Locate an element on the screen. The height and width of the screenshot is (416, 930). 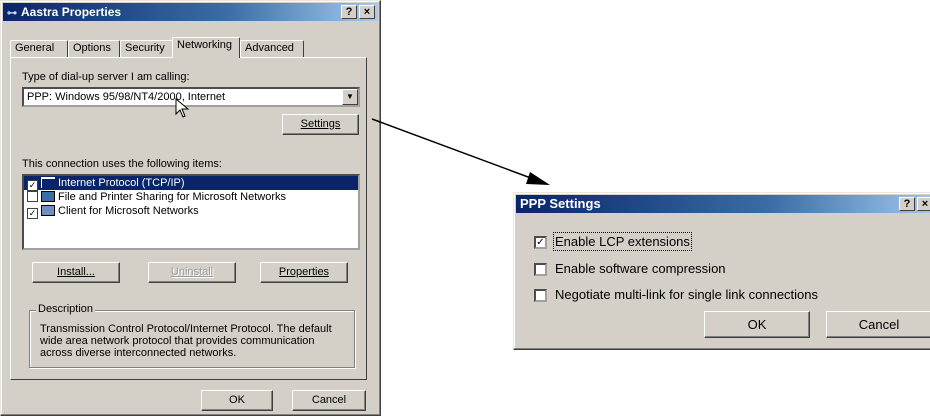
tab-networking: Networking is located at coordinates (206, 47).